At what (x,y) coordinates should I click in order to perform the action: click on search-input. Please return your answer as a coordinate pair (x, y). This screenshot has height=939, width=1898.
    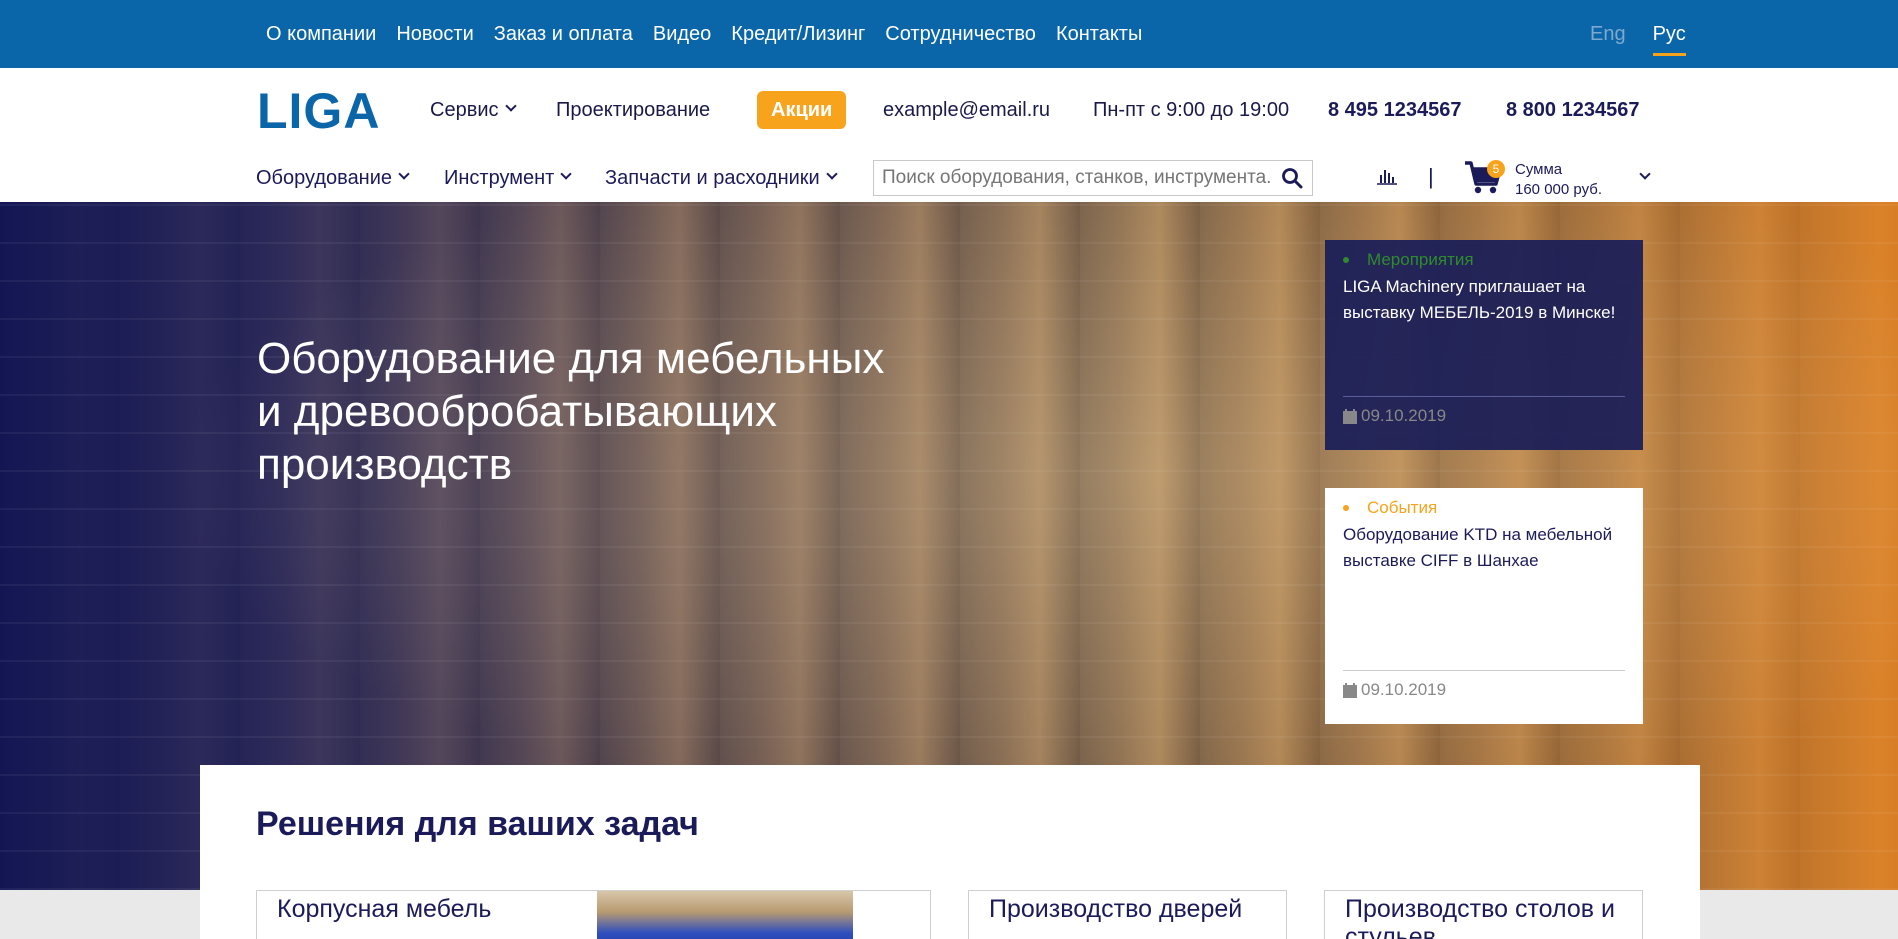
    Looking at the image, I should click on (1073, 178).